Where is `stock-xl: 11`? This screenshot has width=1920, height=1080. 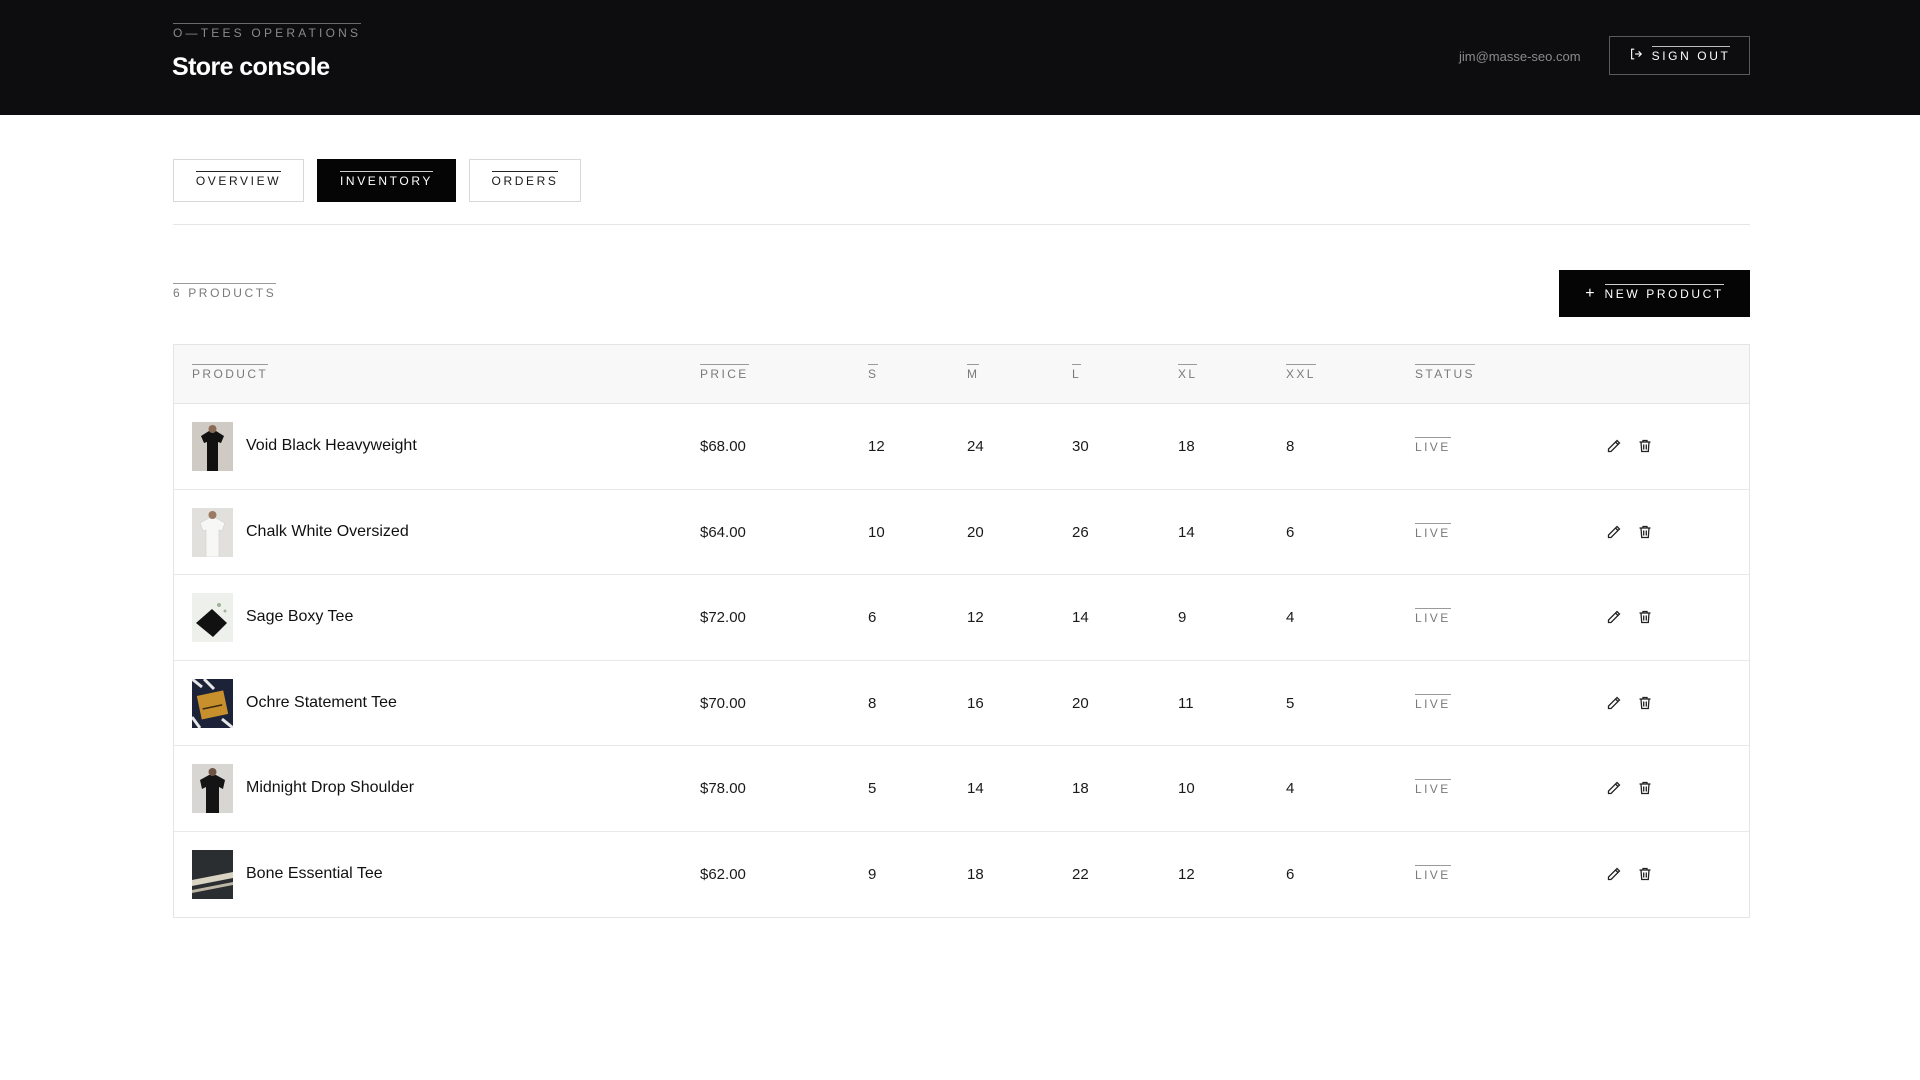 stock-xl: 11 is located at coordinates (1186, 703).